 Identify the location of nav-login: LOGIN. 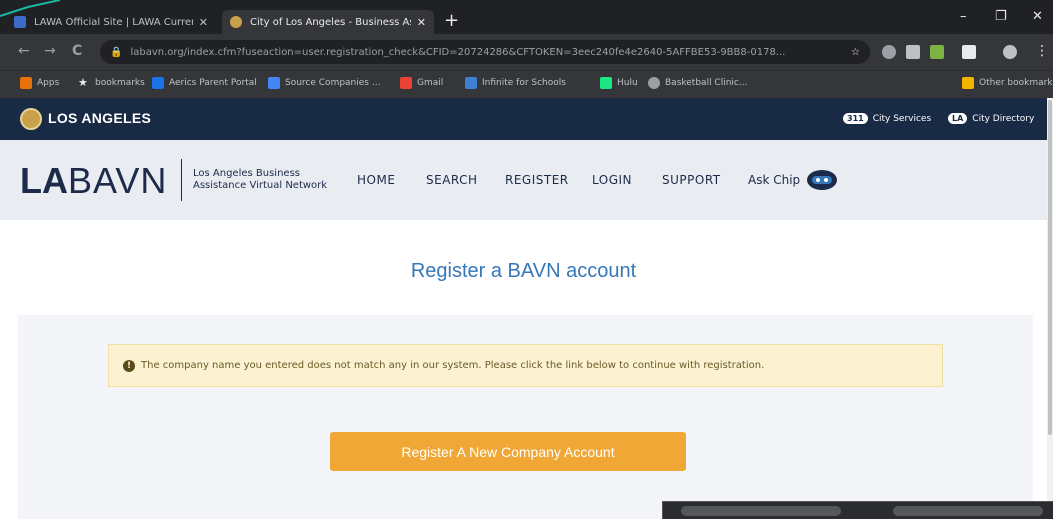
(612, 180).